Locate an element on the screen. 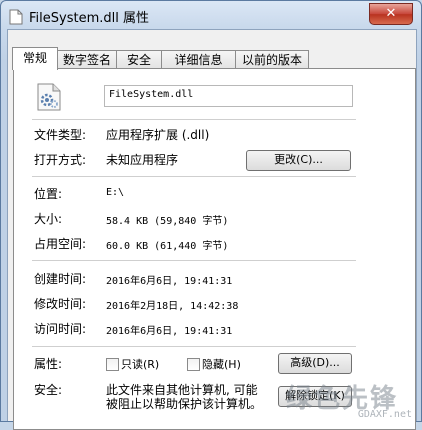  security-message-line-2: 被阻止以帮助保护该计算机。 is located at coordinates (184, 404).